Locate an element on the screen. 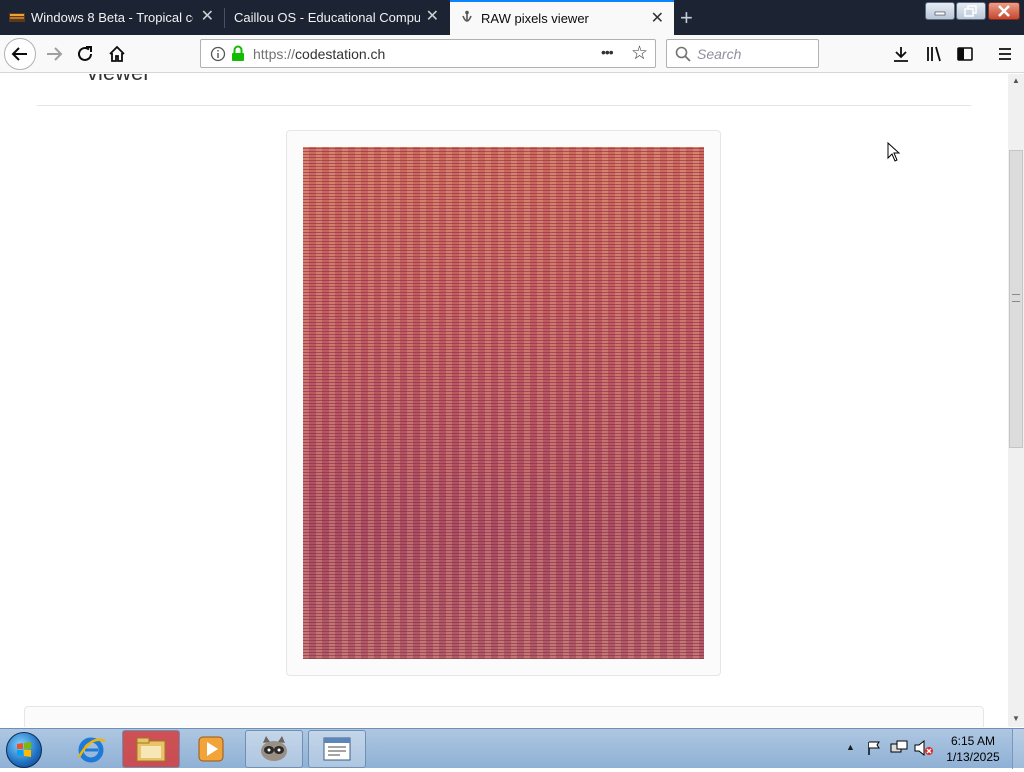 Image resolution: width=1024 pixels, height=772 pixels. restore-button is located at coordinates (971, 11).